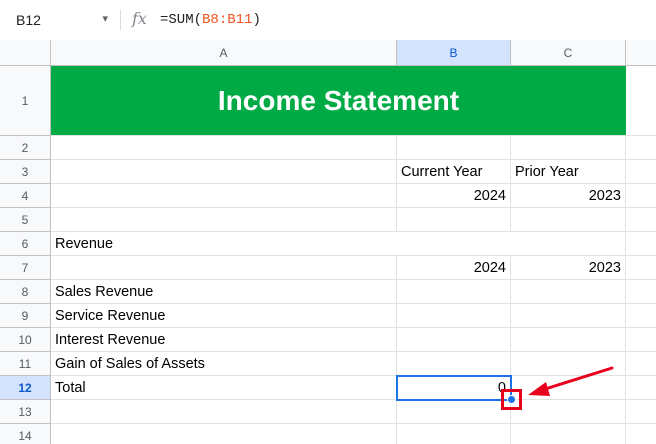  Describe the element at coordinates (25, 244) in the screenshot. I see `row-header-6: 6` at that location.